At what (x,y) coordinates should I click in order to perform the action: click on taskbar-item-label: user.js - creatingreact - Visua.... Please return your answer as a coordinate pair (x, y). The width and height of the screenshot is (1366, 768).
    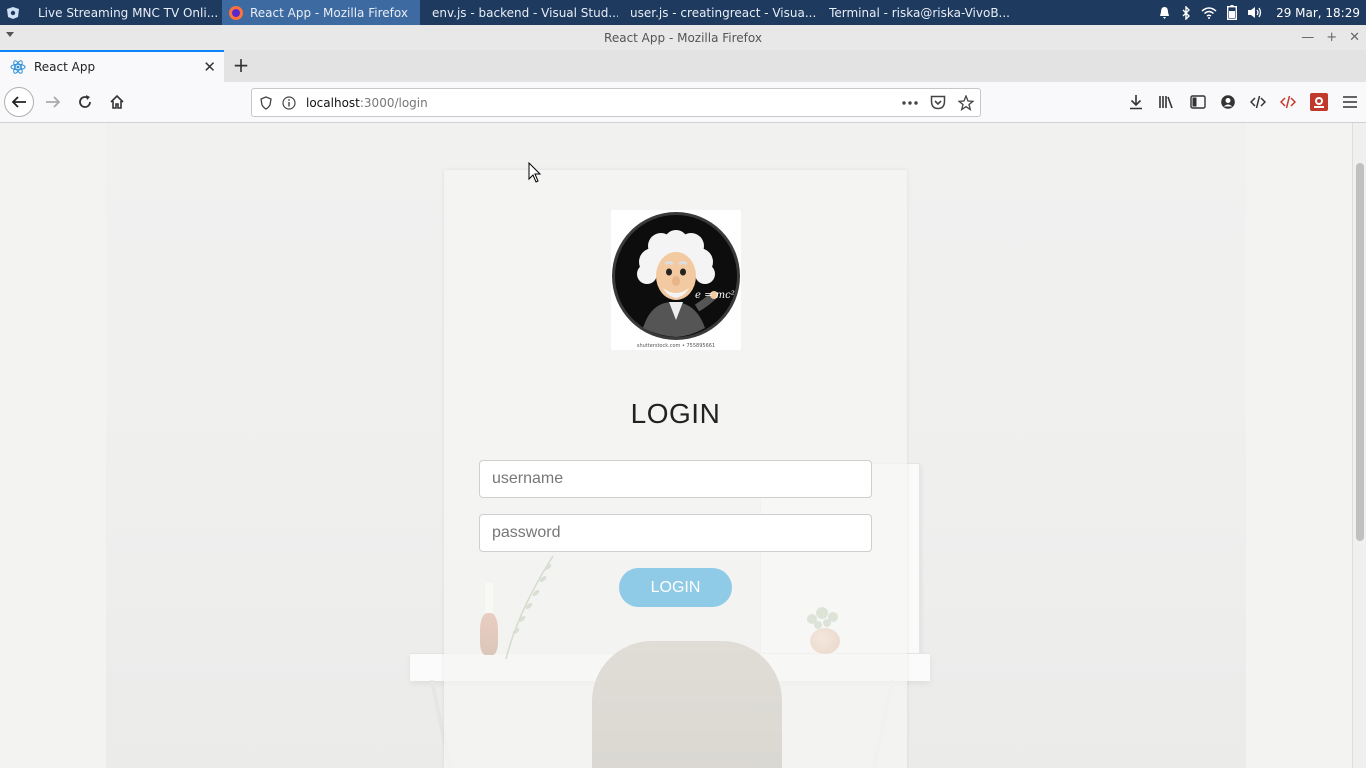
    Looking at the image, I should click on (723, 12).